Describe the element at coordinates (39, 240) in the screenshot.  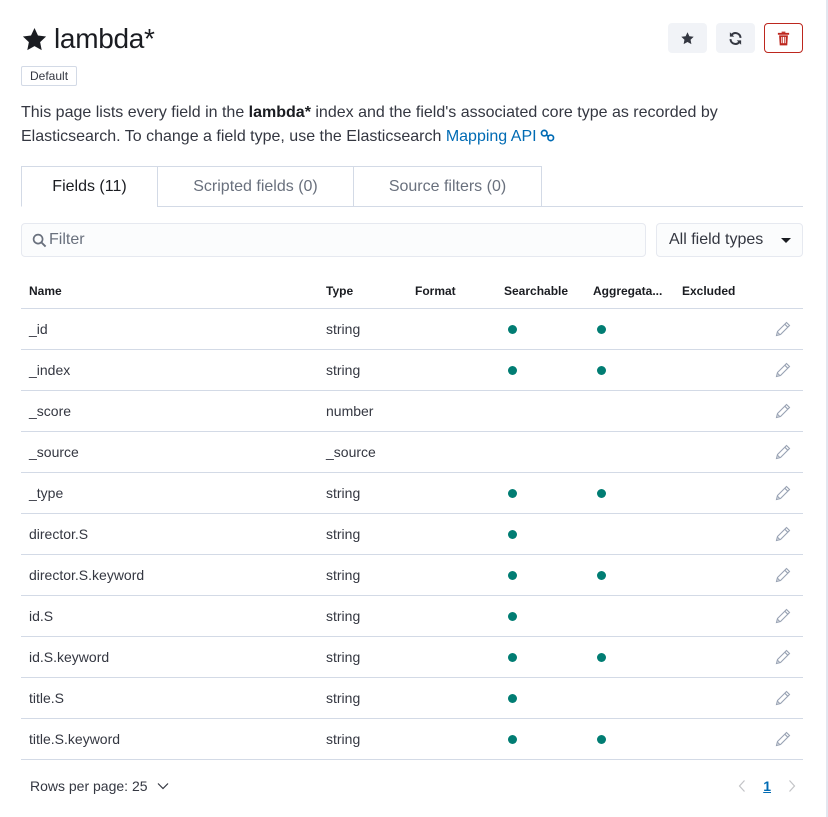
I see `search-icon` at that location.